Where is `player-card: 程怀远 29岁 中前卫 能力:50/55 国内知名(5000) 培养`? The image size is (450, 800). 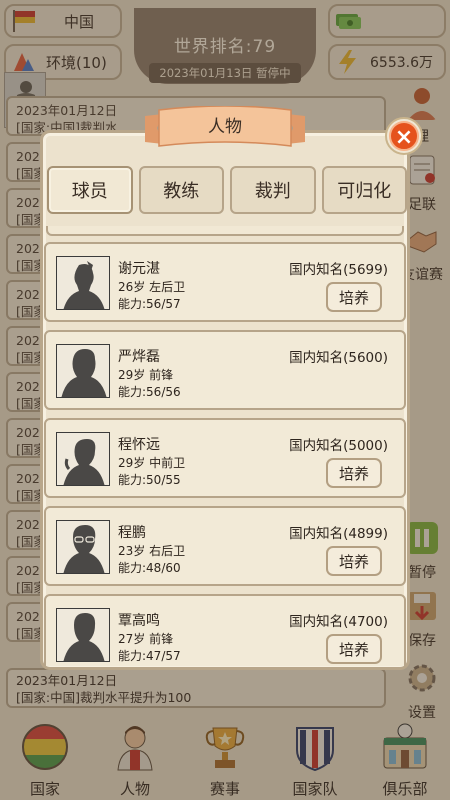 player-card: 程怀远 29岁 中前卫 能力:50/55 国内知名(5000) 培养 is located at coordinates (225, 458).